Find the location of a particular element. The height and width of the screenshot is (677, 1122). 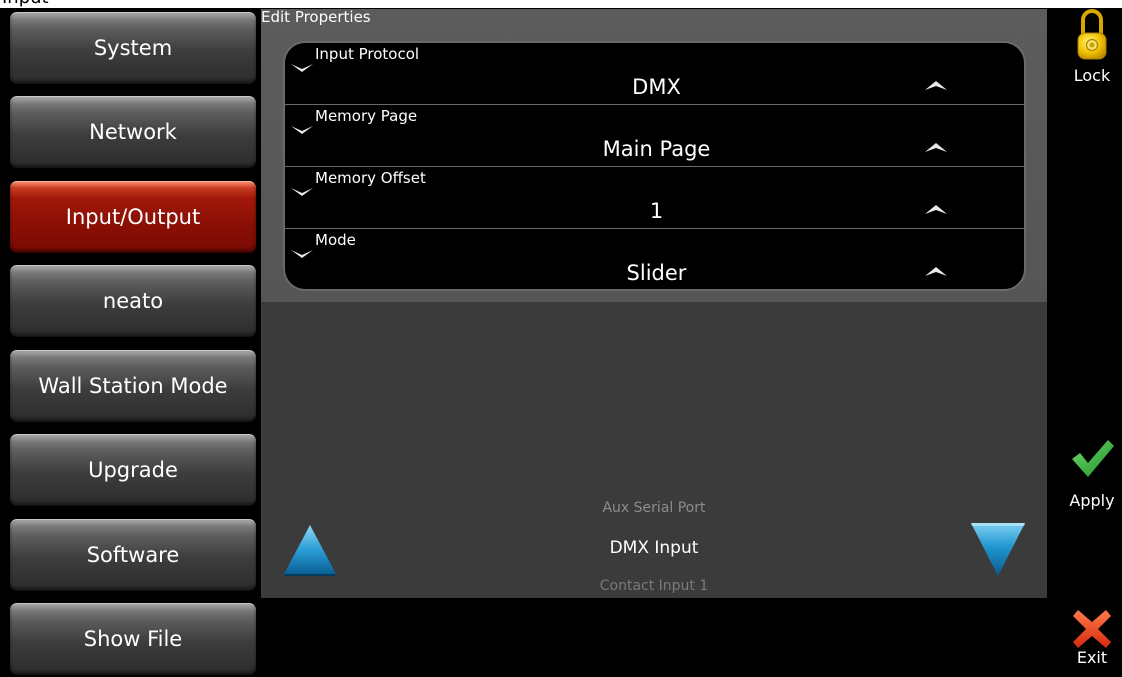

port-option-selected: DMX Input is located at coordinates (654, 548).